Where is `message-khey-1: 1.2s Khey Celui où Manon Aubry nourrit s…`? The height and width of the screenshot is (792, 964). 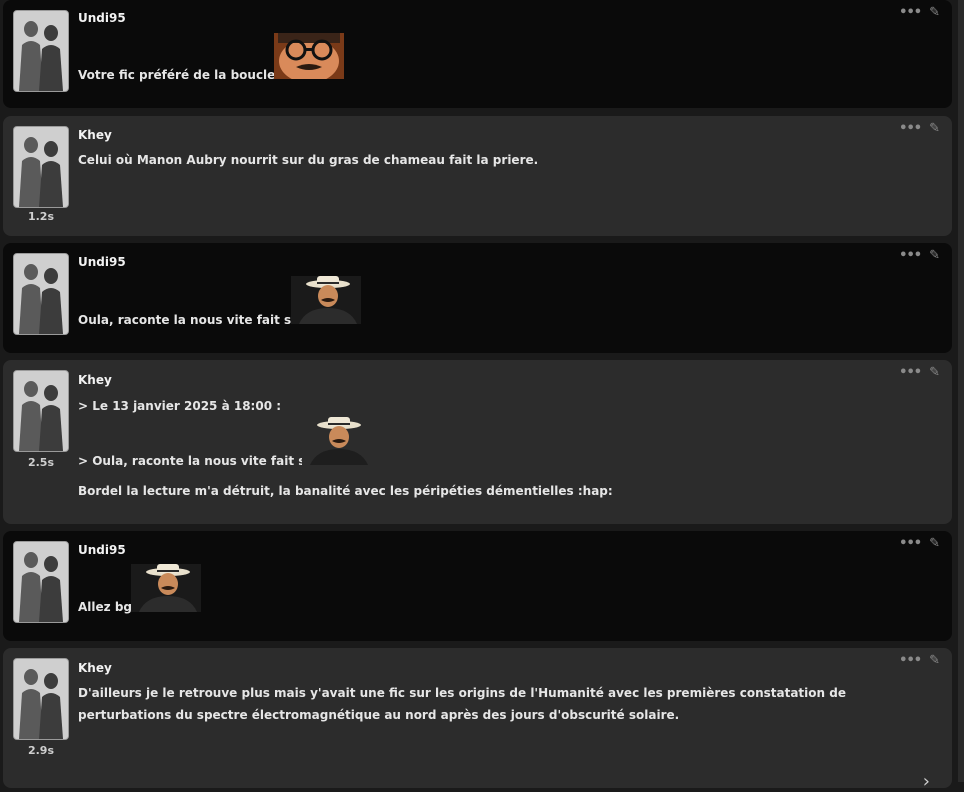
message-khey-1: 1.2s Khey Celui où Manon Aubry nourrit s… is located at coordinates (477, 176).